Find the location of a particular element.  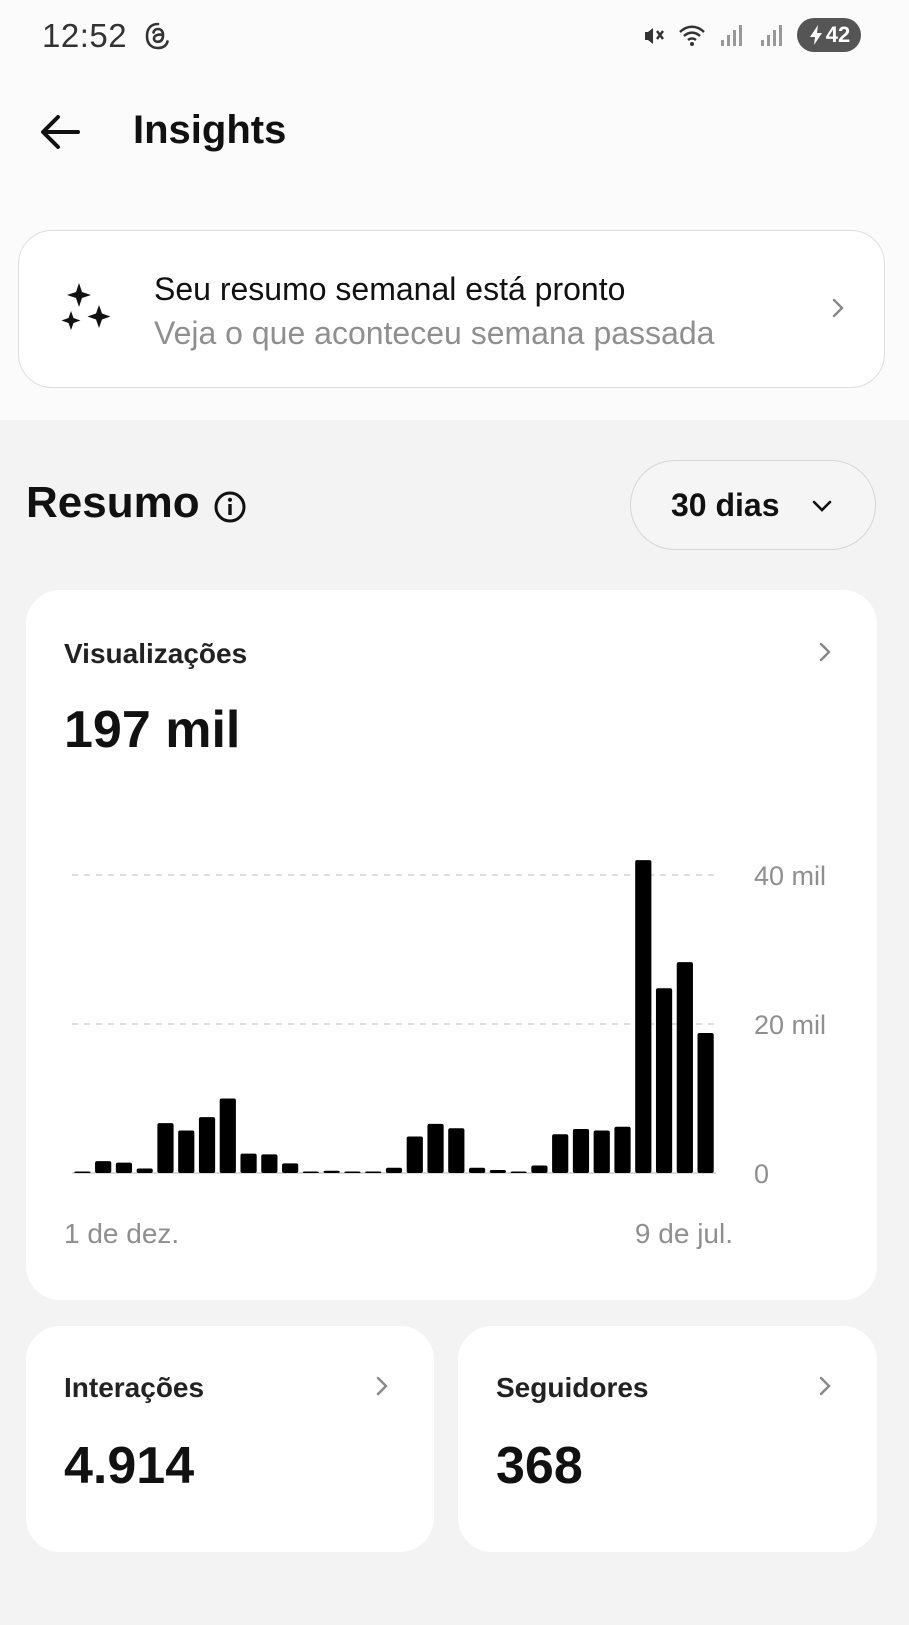

weekly-summary-subtitle: Veja o que aconteceu semana passada is located at coordinates (434, 333).